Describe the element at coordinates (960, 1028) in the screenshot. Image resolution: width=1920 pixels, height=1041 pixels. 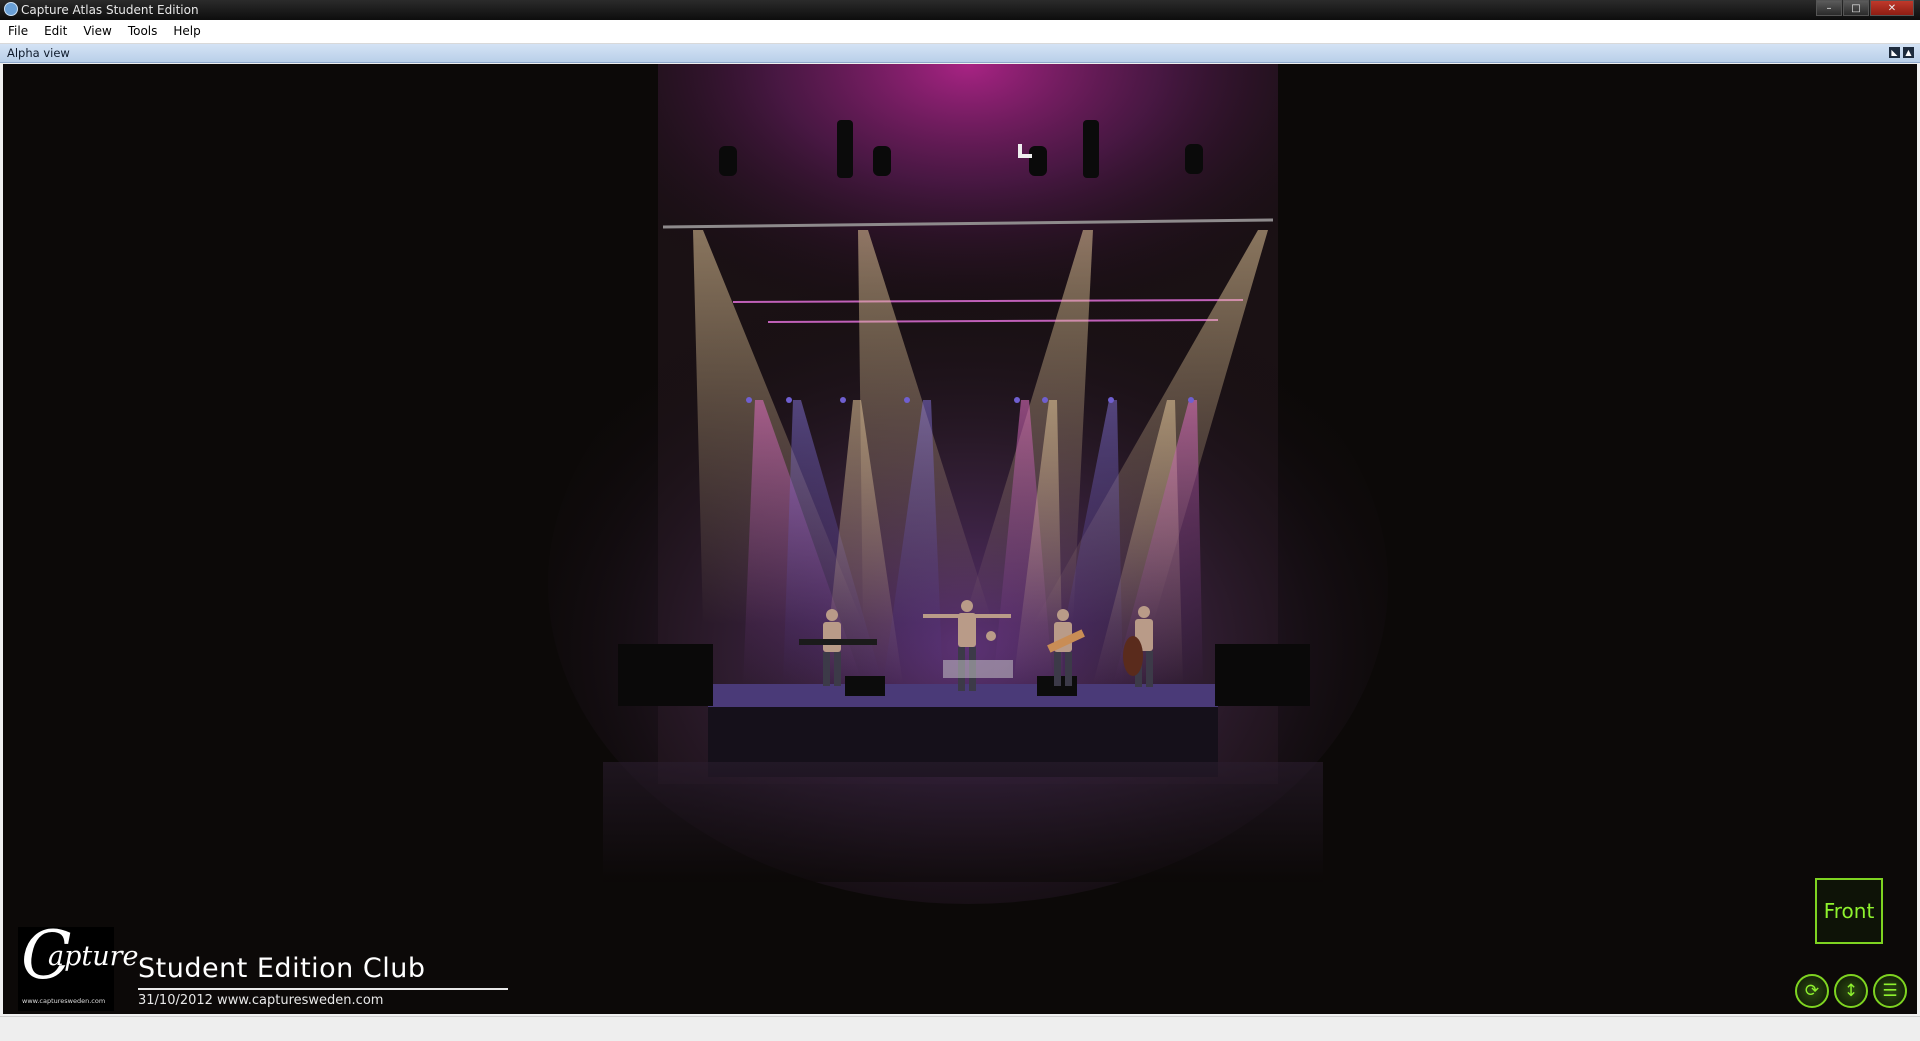
I see `status-bar` at that location.